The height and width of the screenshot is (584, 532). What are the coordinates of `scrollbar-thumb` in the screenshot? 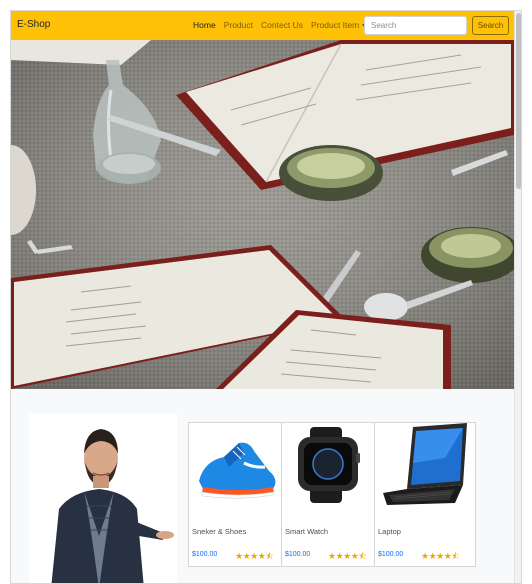 It's located at (518, 101).